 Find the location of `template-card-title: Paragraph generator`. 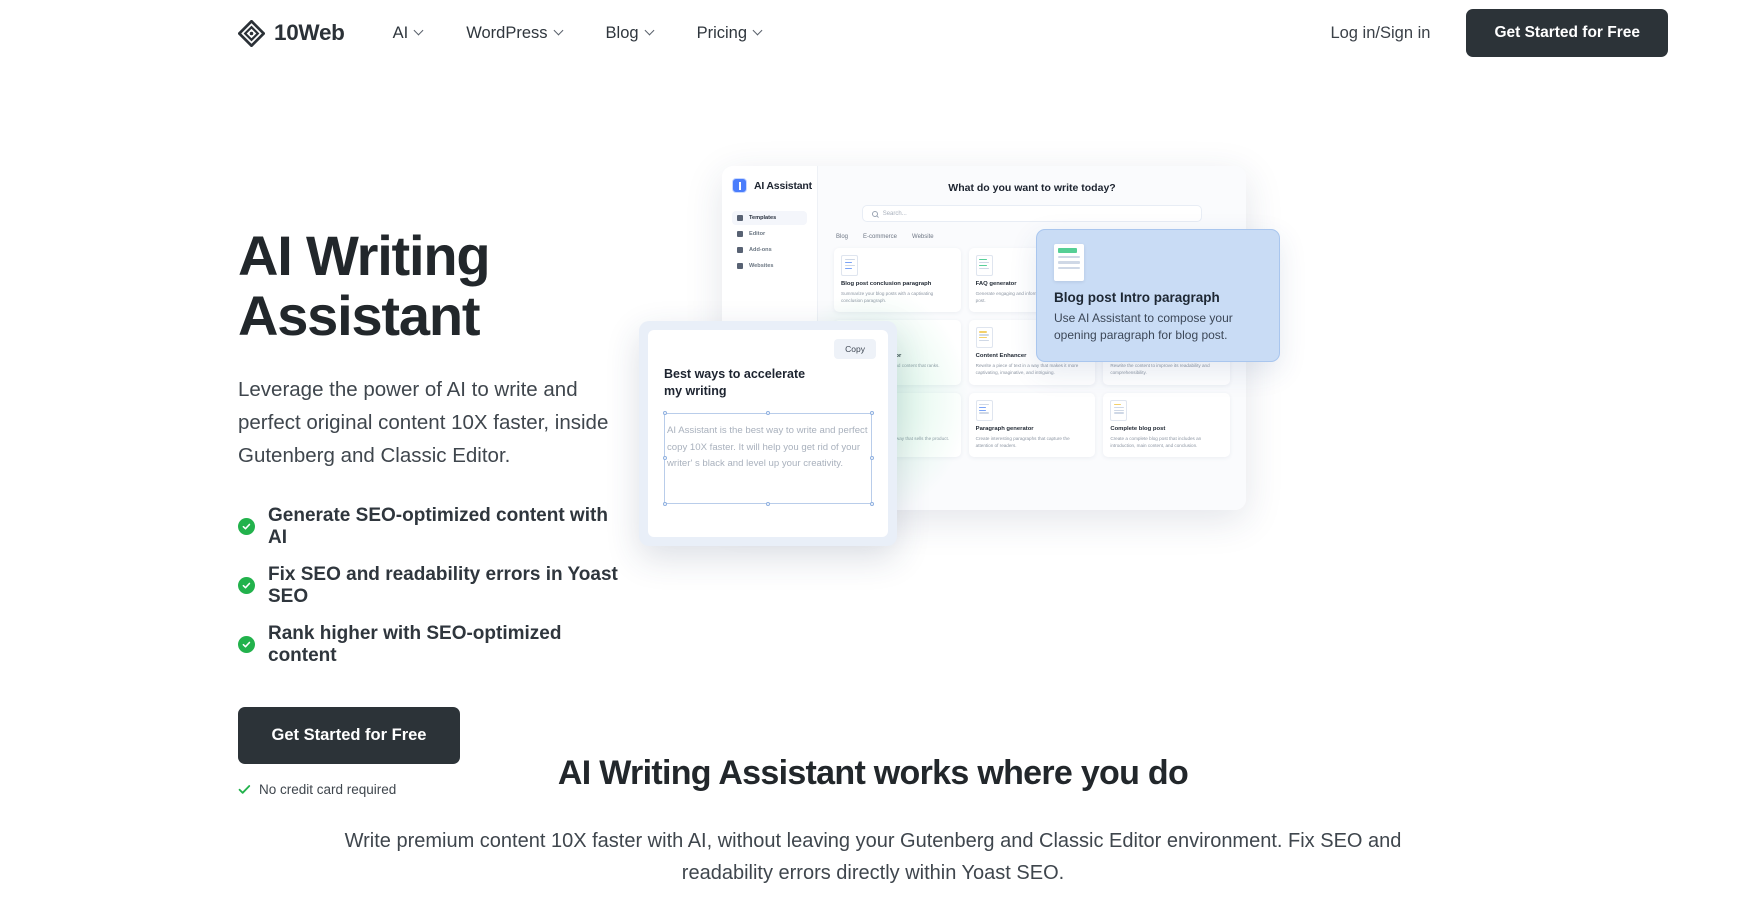

template-card-title: Paragraph generator is located at coordinates (1004, 428).